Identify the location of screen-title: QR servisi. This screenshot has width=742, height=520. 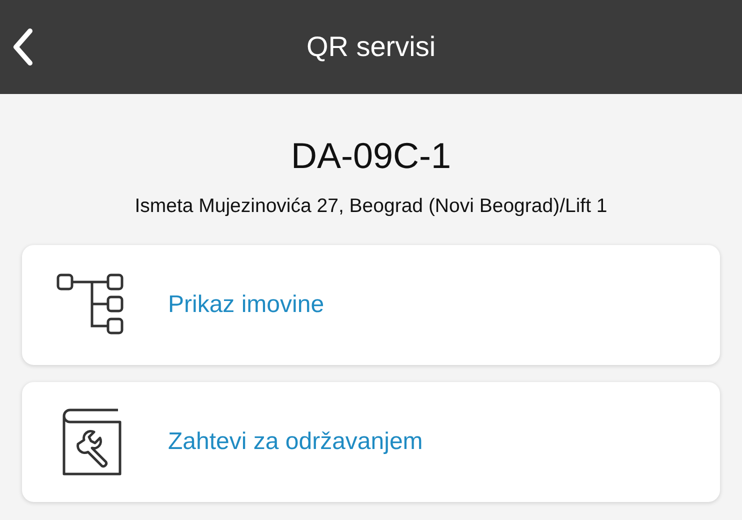
(371, 47).